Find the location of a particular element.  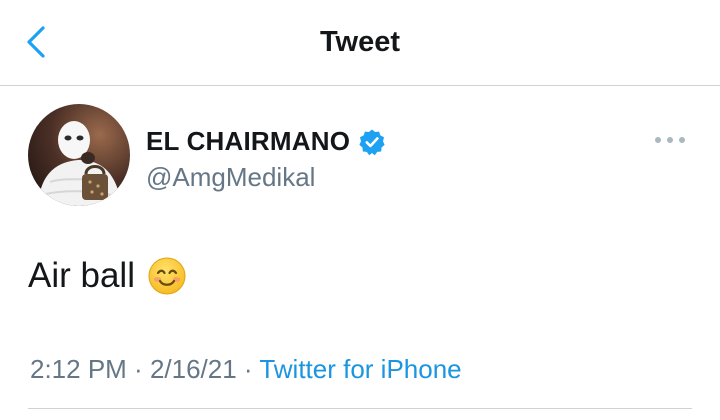

chevron-left-icon is located at coordinates (36, 42).